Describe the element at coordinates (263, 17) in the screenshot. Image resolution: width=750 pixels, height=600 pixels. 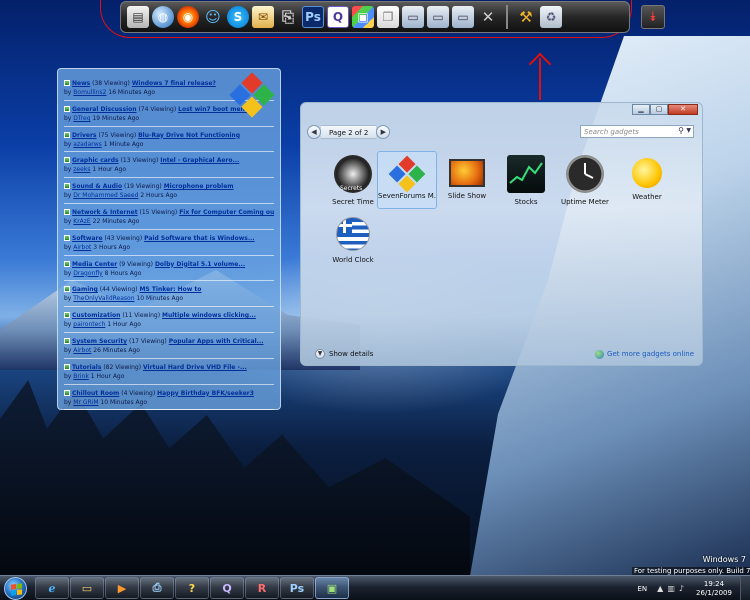
I see `mail-icon: ✉` at that location.